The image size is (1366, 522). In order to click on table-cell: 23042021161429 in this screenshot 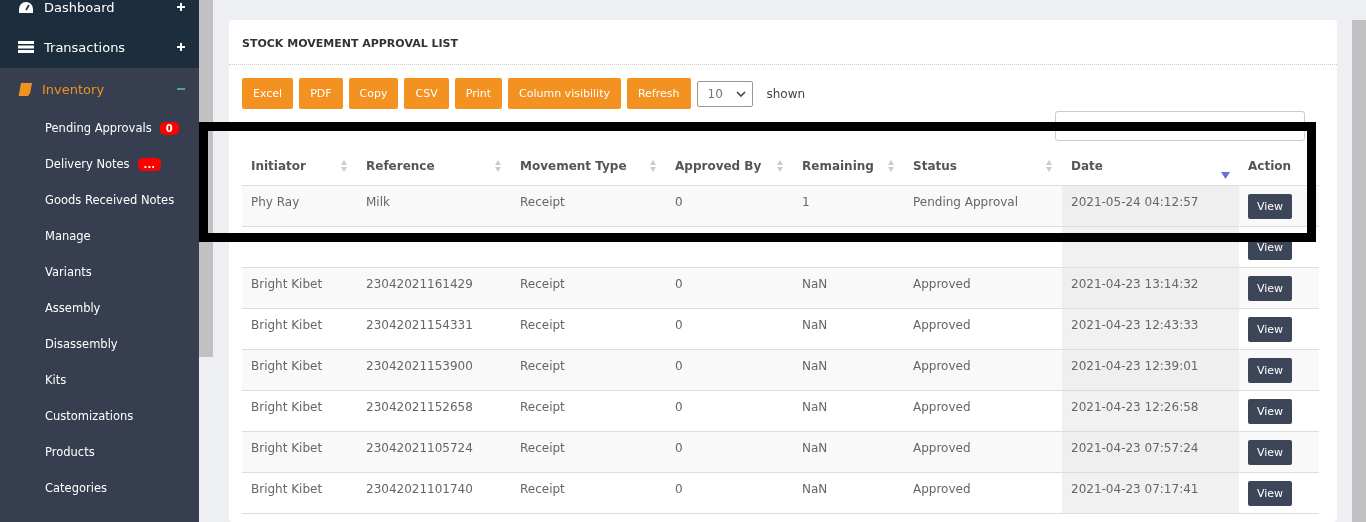, I will do `click(419, 284)`.